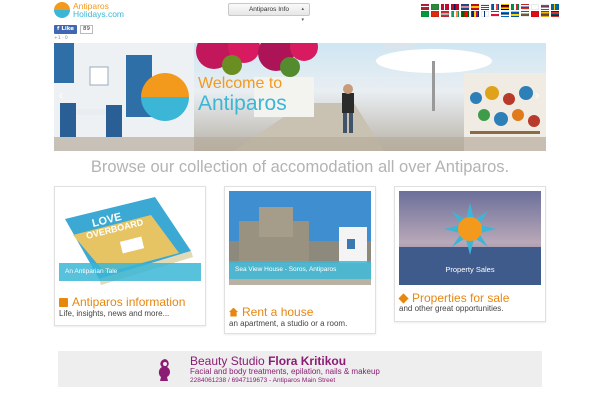 This screenshot has height=400, width=600. I want to click on hero-title-line2: Antiparos, so click(242, 103).